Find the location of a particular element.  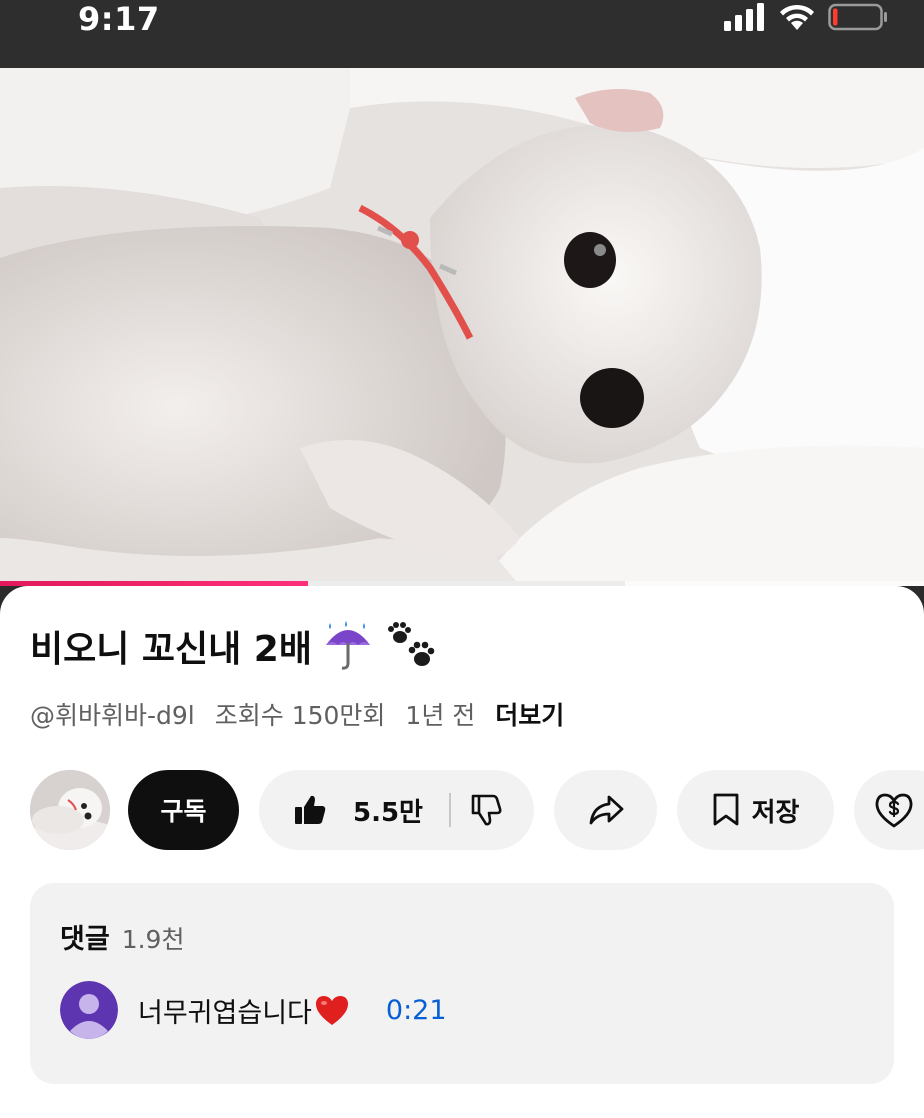

save-label: 저장 is located at coordinates (775, 812).